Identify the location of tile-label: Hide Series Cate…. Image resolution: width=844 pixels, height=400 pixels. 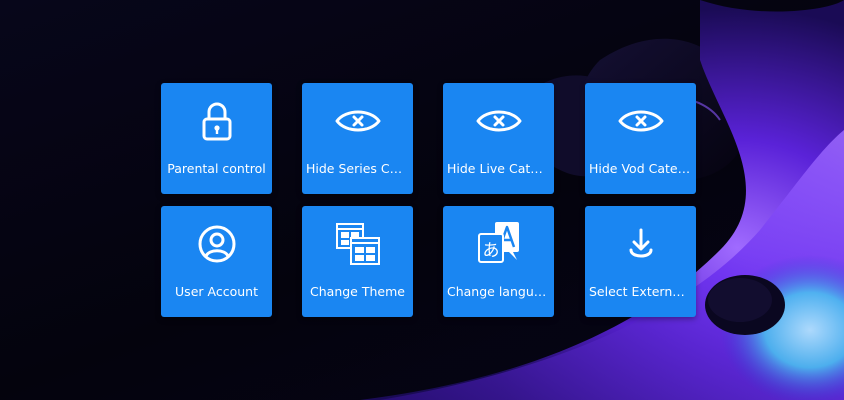
(357, 168).